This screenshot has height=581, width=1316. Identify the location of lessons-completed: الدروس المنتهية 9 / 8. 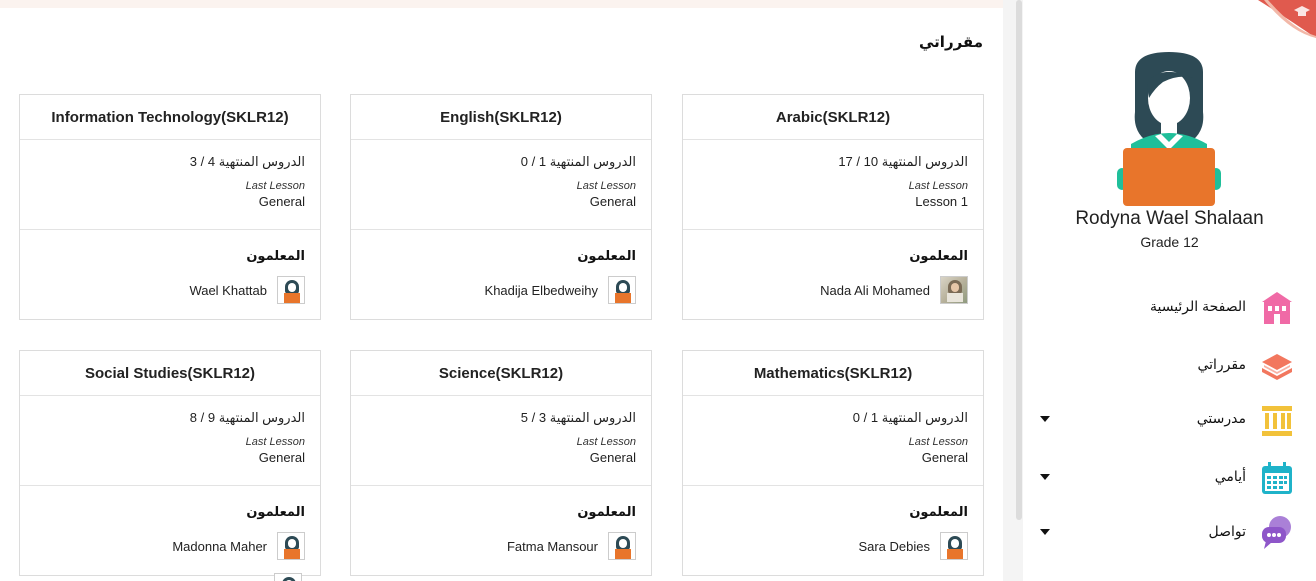
(247, 417).